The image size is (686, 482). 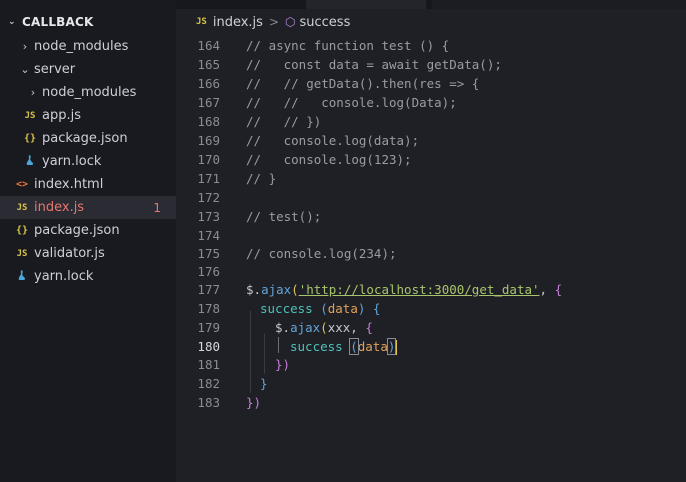 What do you see at coordinates (208, 383) in the screenshot?
I see `line-number: 182` at bounding box center [208, 383].